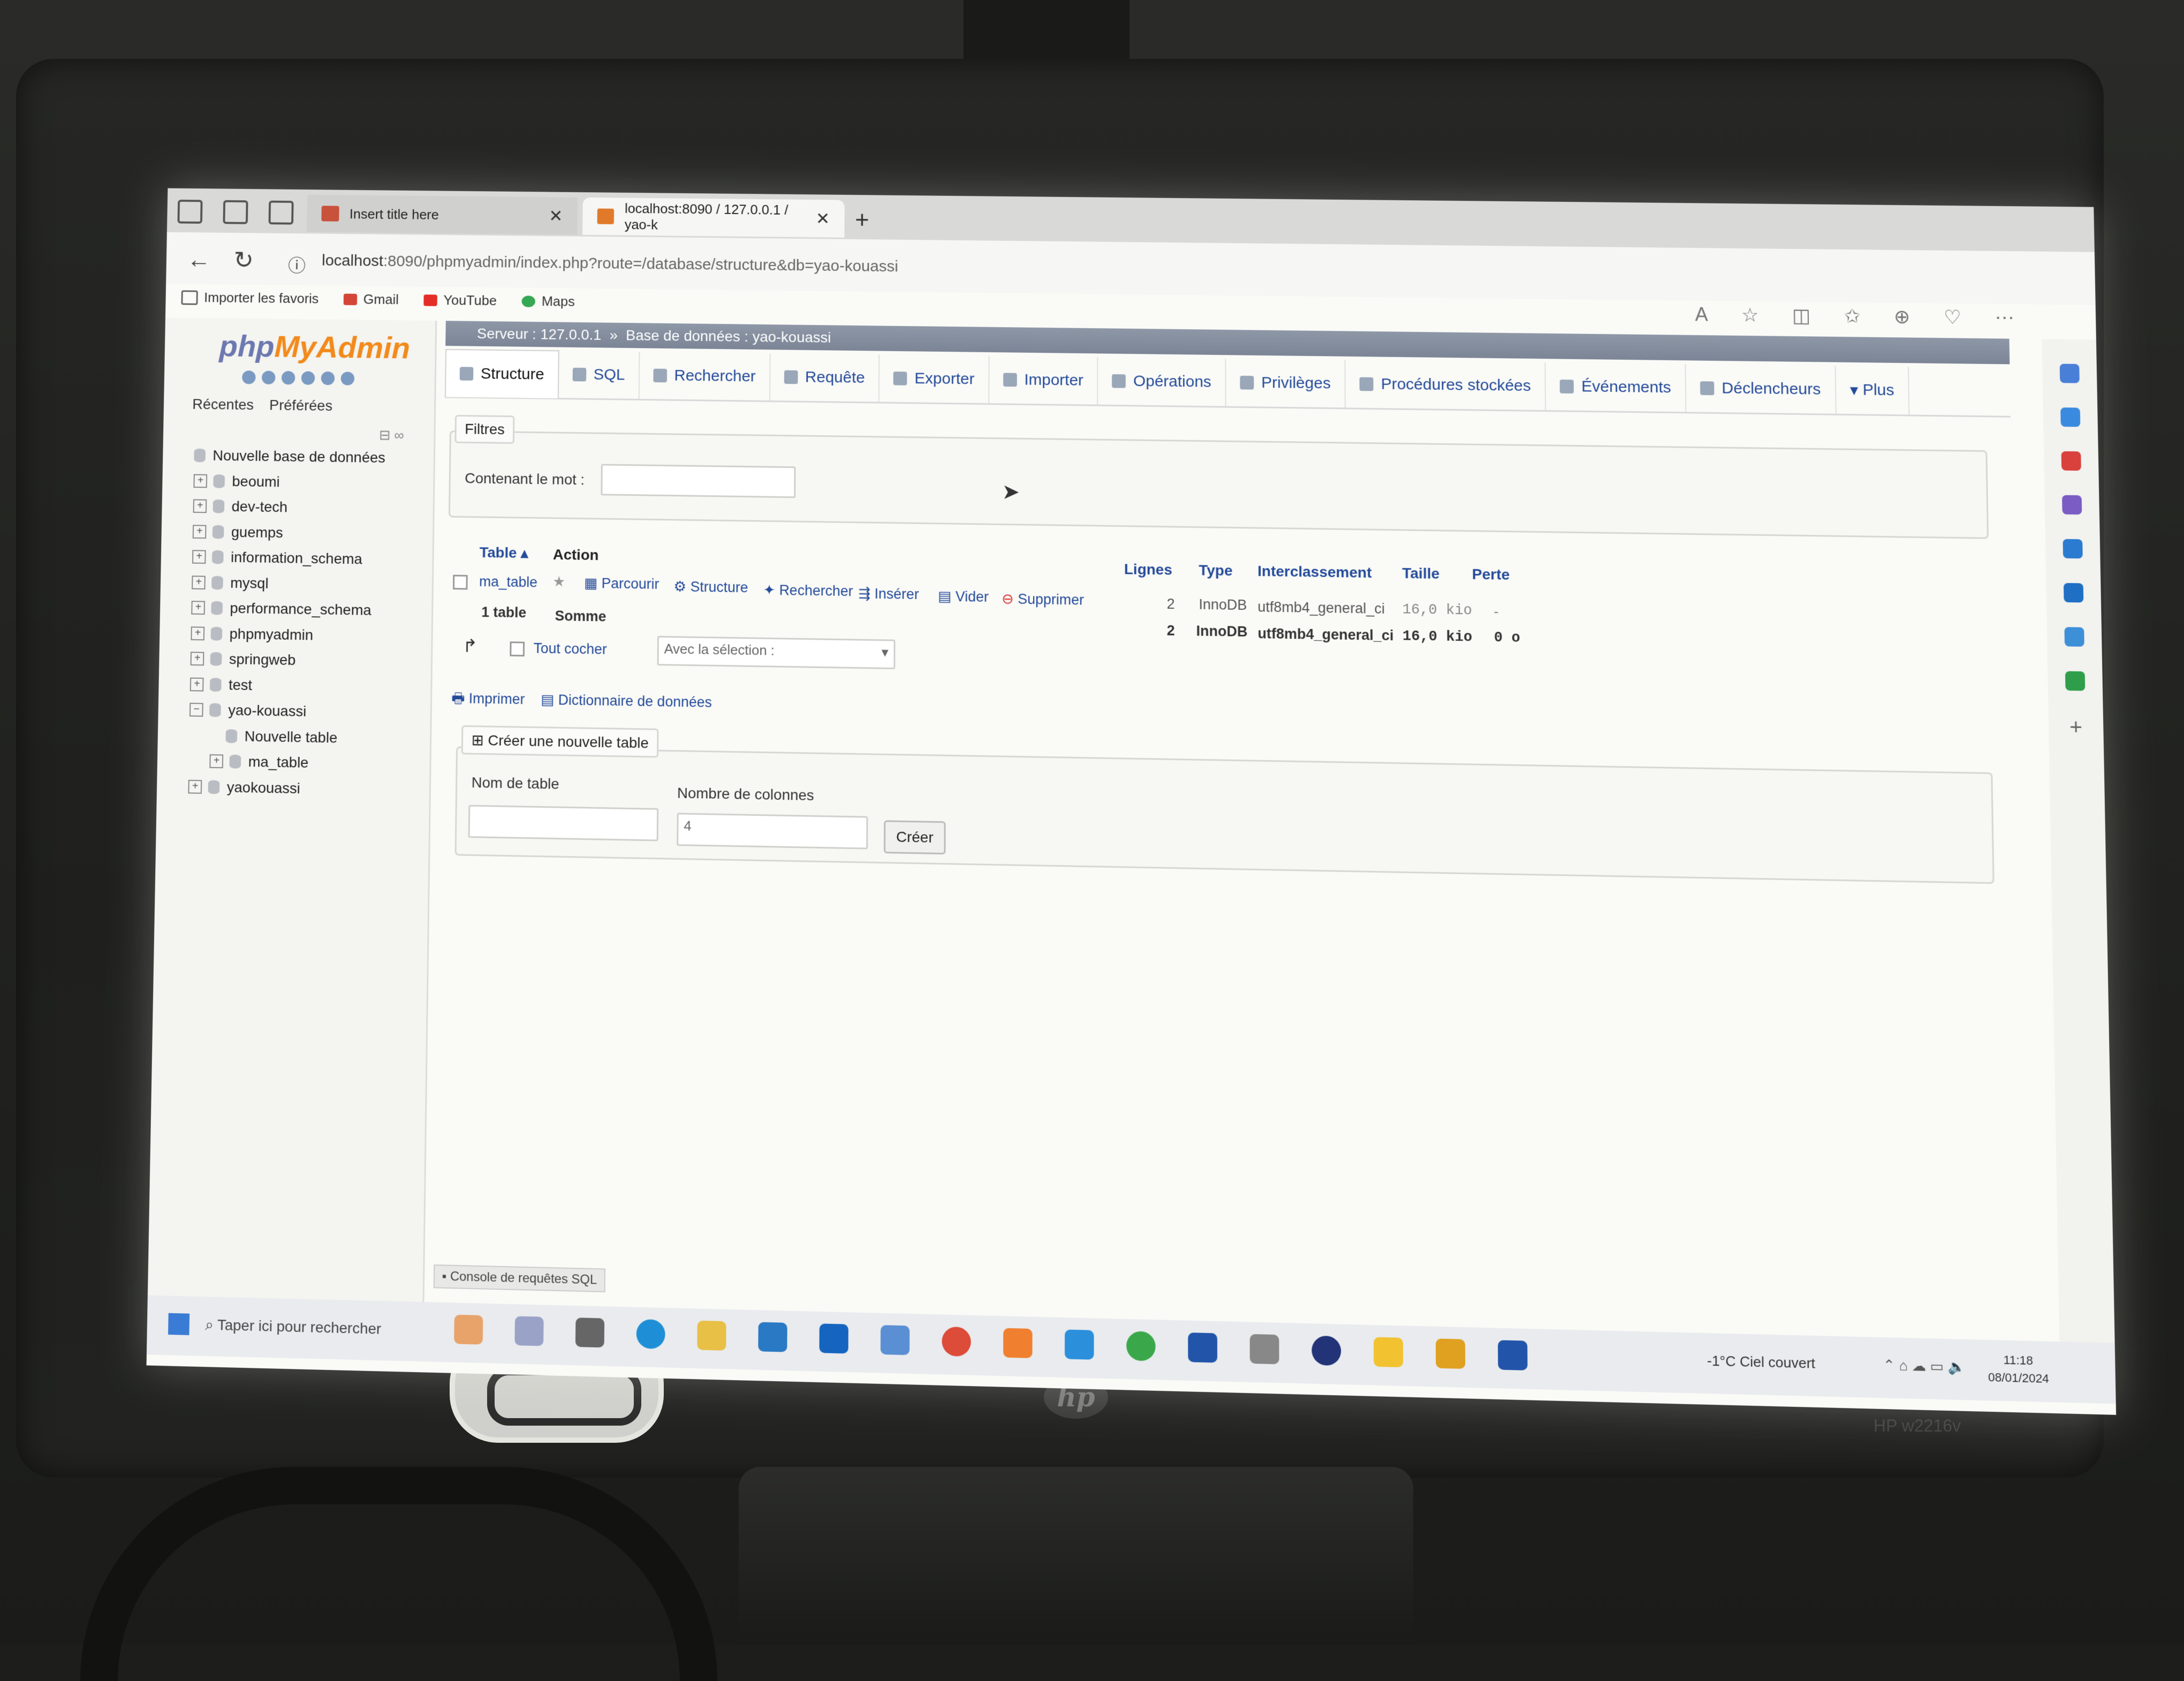 This screenshot has height=1681, width=2184. I want to click on info-icon: ⓘ, so click(297, 264).